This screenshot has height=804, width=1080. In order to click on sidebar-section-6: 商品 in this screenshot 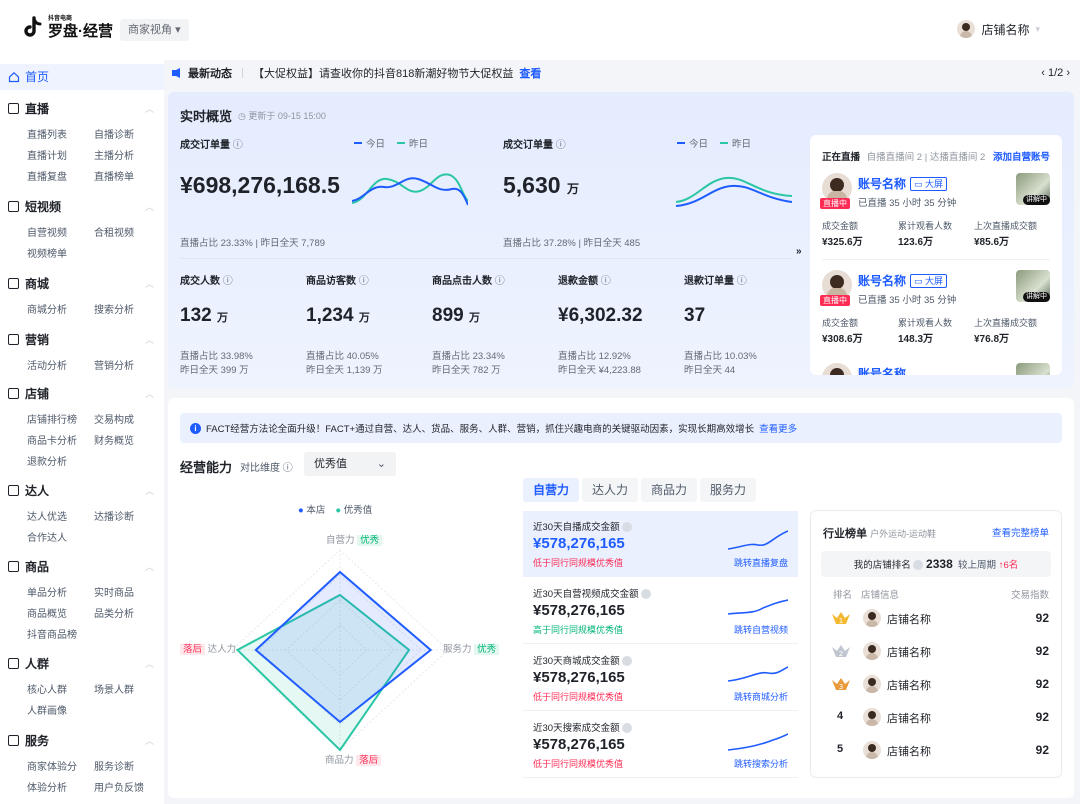, I will do `click(28, 566)`.